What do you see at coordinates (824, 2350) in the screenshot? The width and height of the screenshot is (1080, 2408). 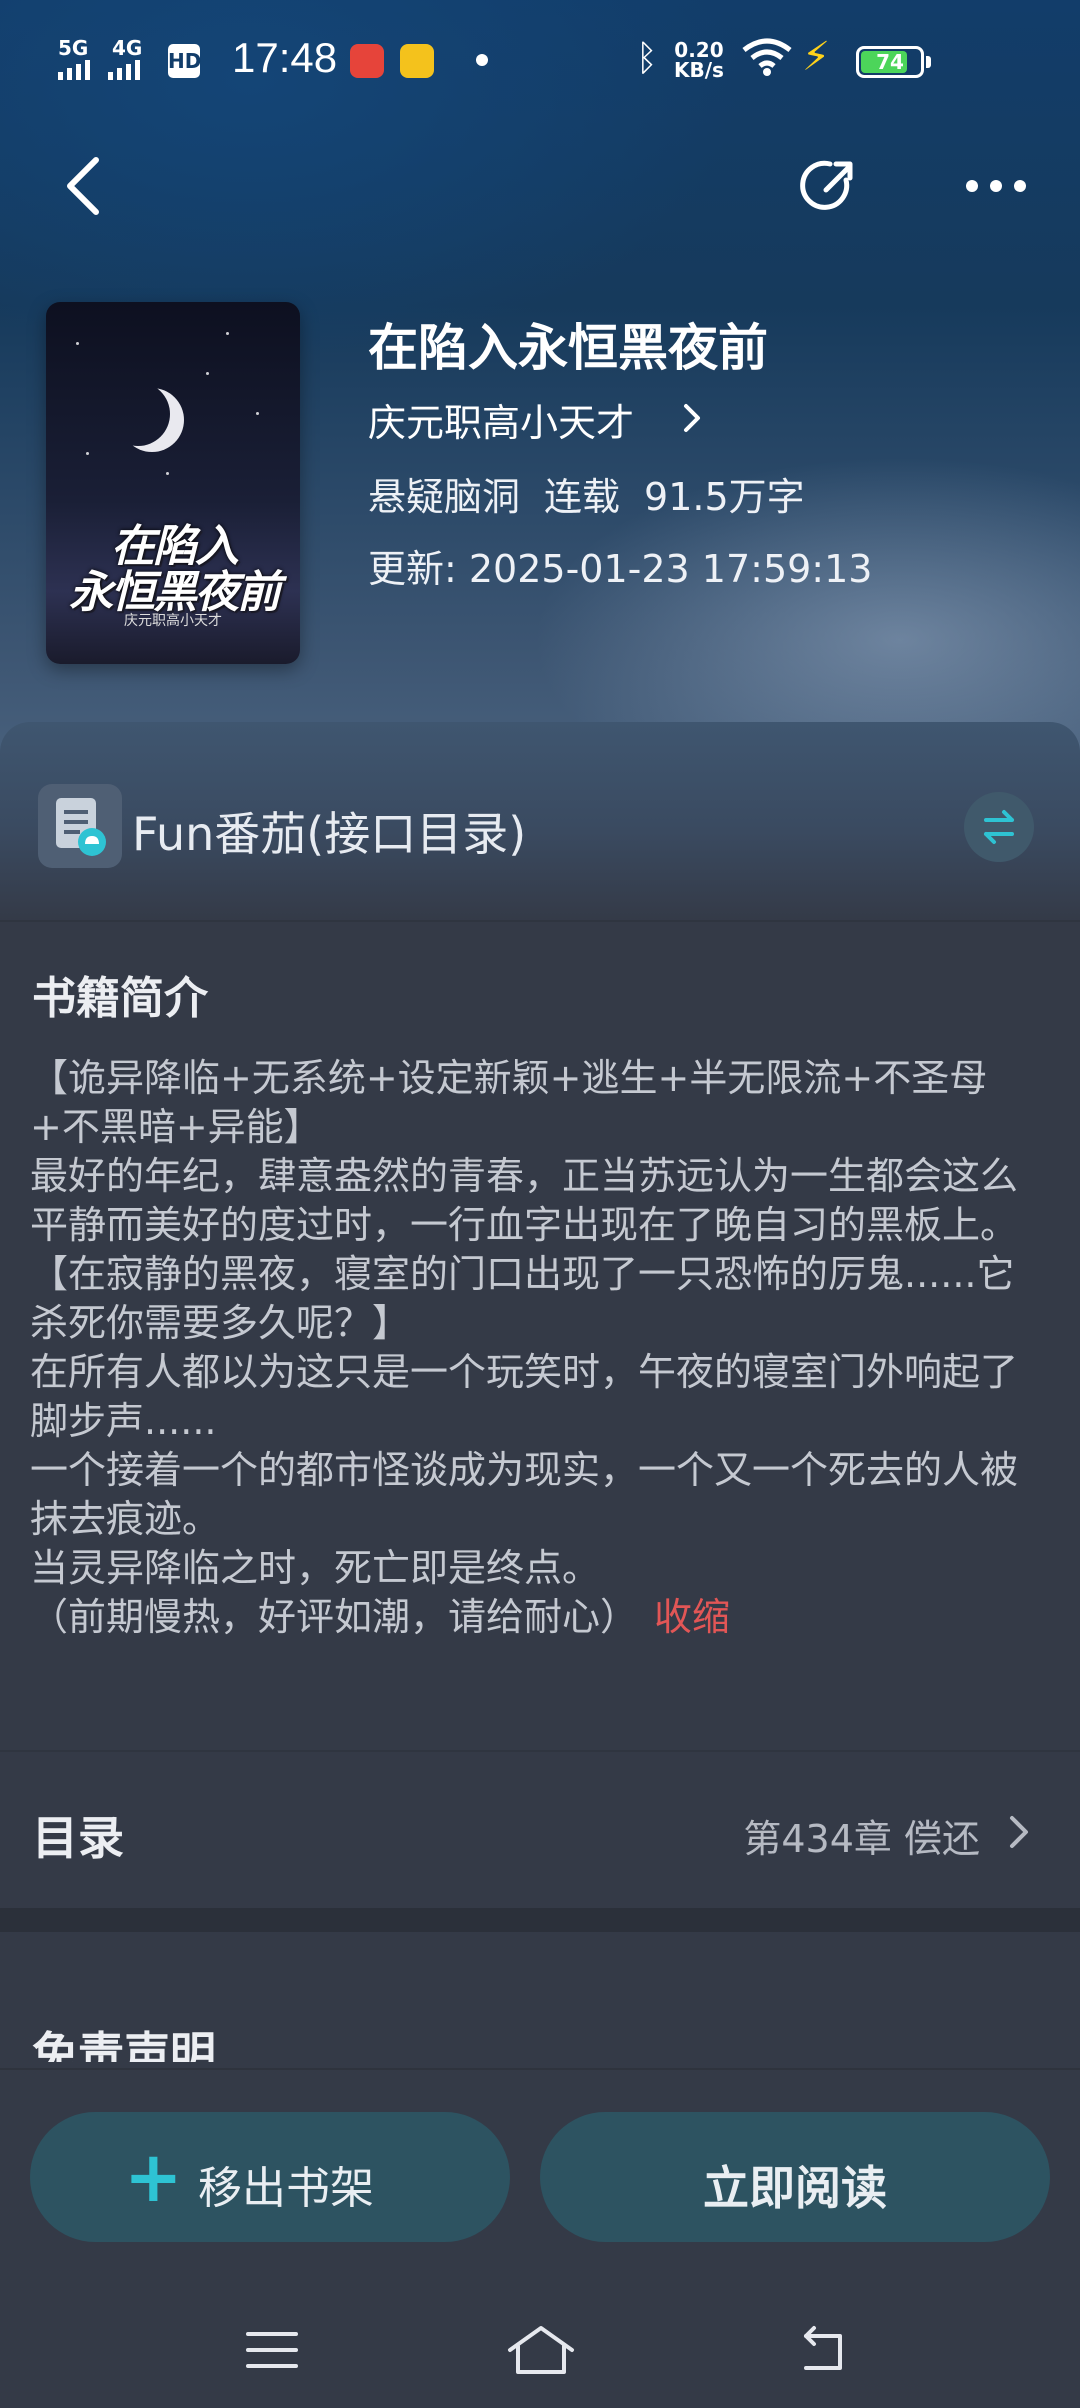 I see `back-nav-icon` at bounding box center [824, 2350].